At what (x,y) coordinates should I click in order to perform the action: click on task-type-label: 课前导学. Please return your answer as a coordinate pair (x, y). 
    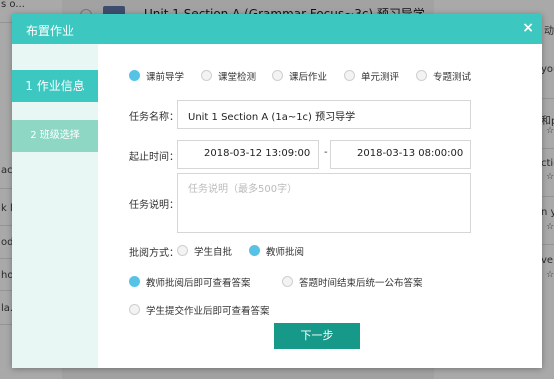
    Looking at the image, I should click on (165, 77).